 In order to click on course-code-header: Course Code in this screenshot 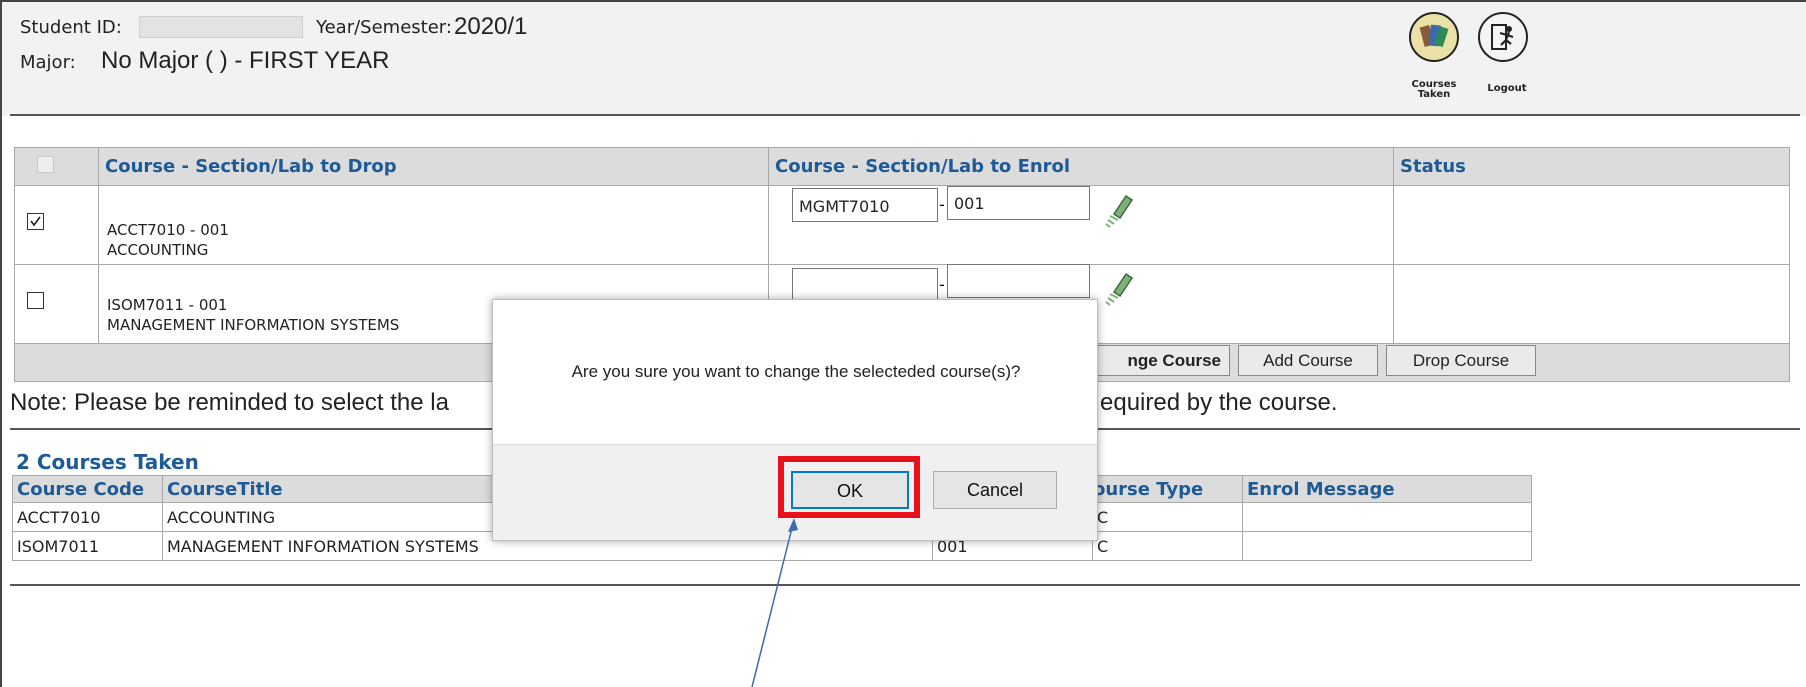, I will do `click(87, 489)`.